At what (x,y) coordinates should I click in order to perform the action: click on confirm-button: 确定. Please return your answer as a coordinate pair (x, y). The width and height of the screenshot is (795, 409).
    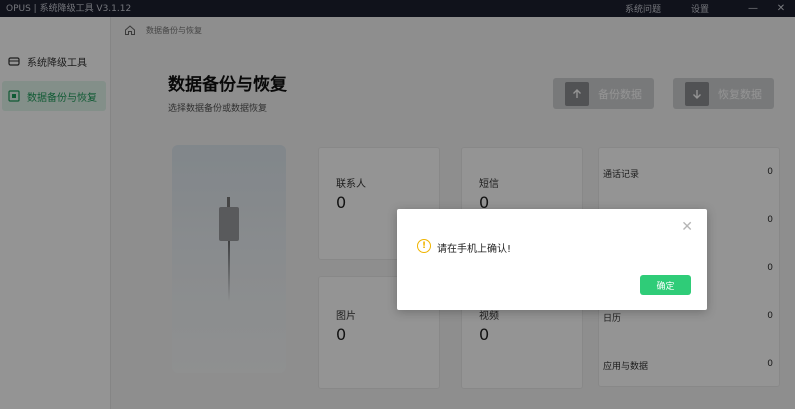
    Looking at the image, I should click on (665, 285).